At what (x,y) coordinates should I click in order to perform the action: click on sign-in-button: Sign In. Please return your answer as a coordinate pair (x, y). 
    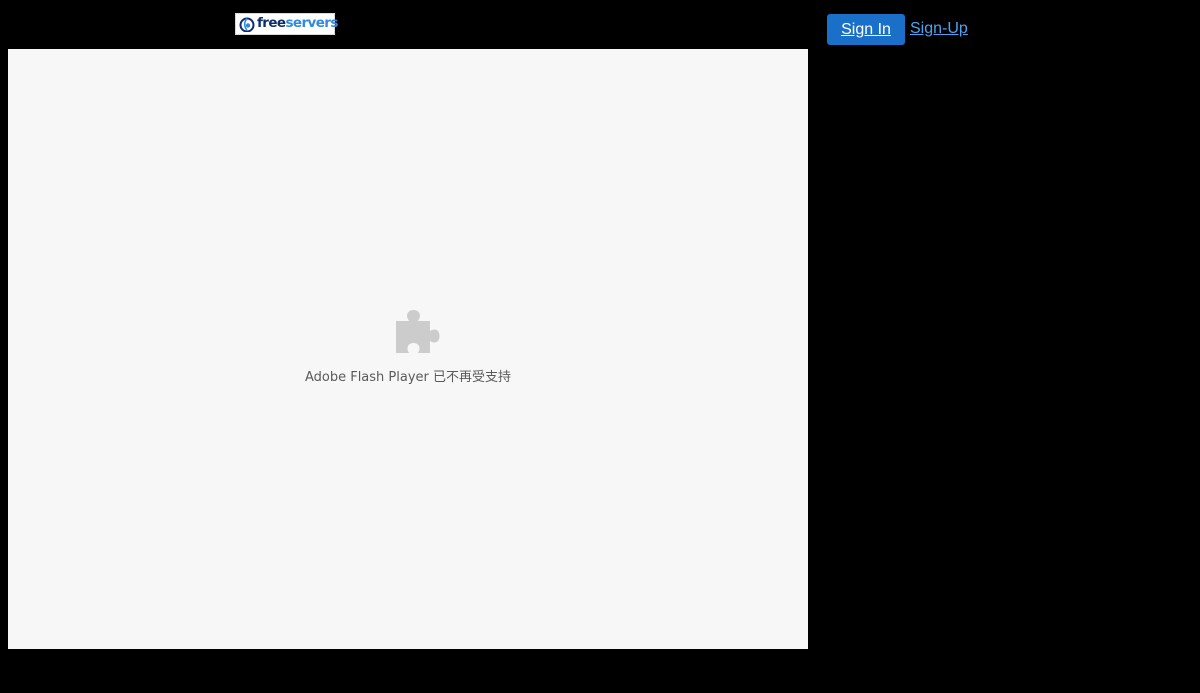
    Looking at the image, I should click on (866, 29).